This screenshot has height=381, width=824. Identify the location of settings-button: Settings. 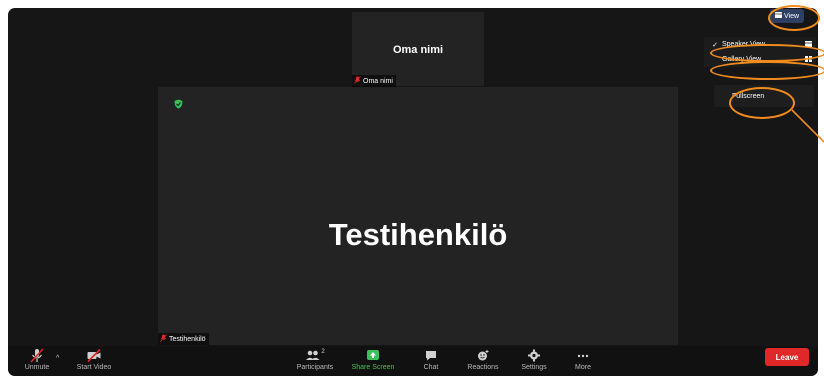
(534, 362).